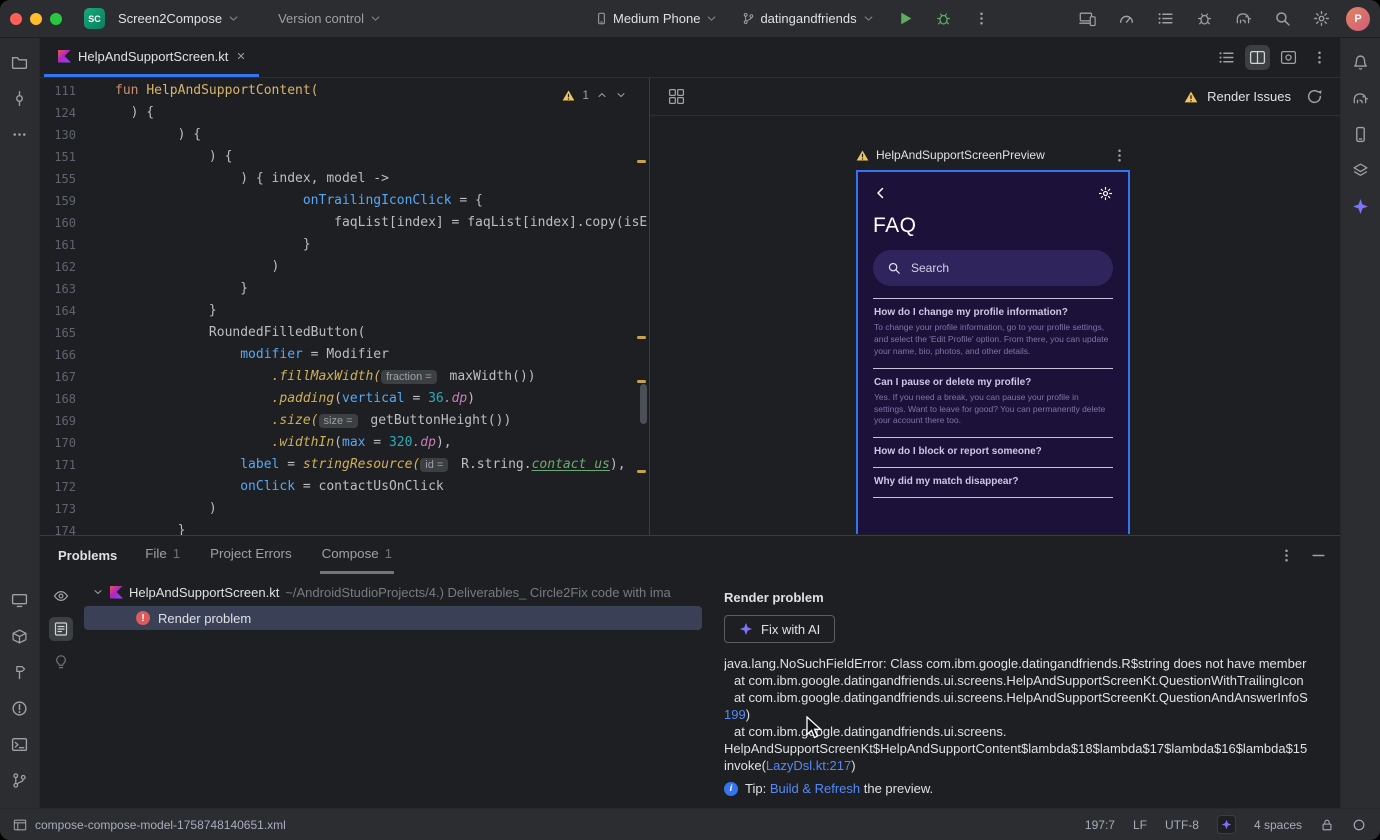 This screenshot has width=1380, height=840. Describe the element at coordinates (20, 672) in the screenshot. I see `build-tool-button` at that location.